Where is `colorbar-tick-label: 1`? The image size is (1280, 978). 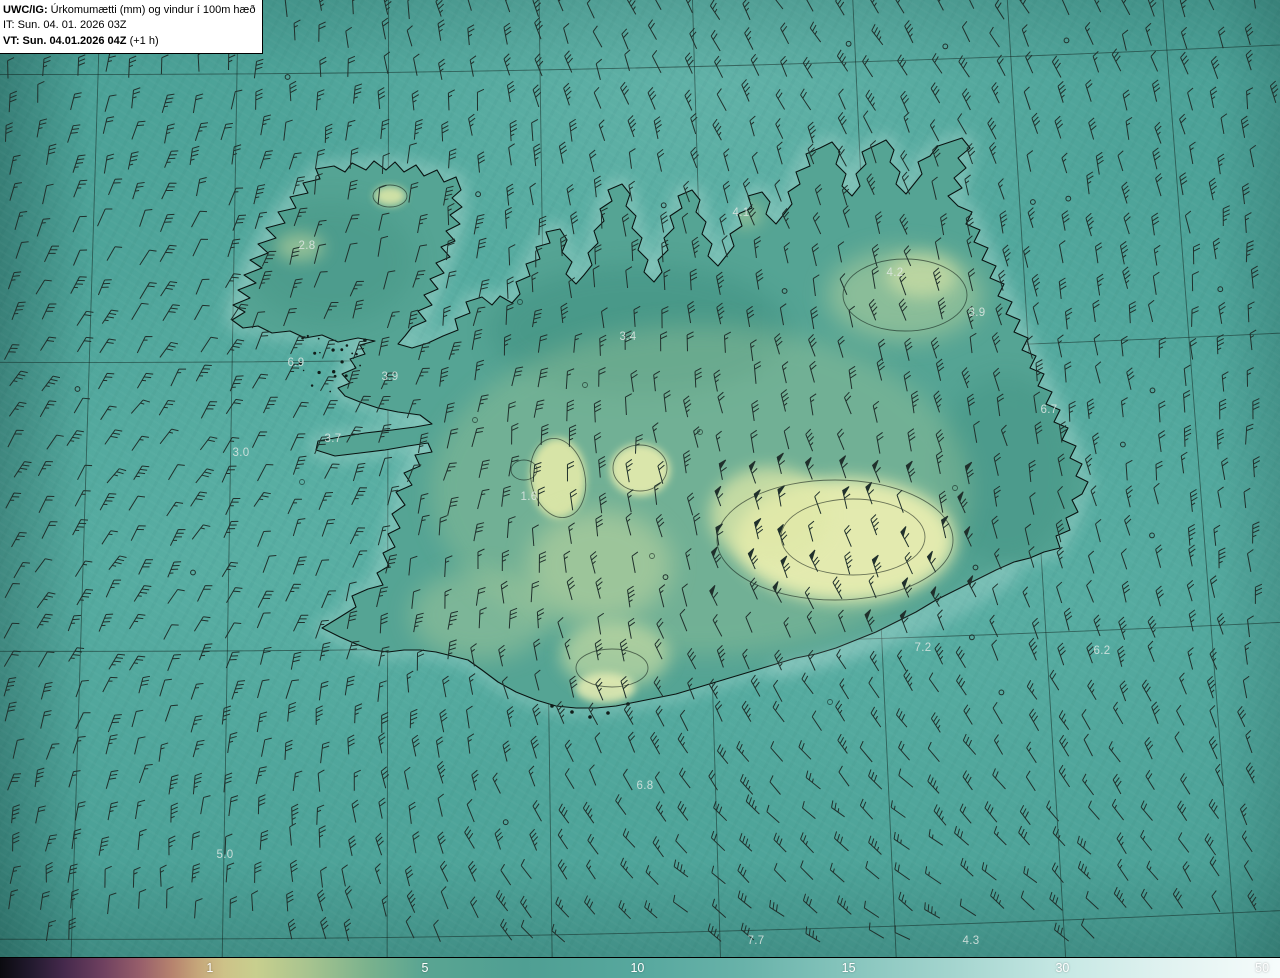 colorbar-tick-label: 1 is located at coordinates (210, 968).